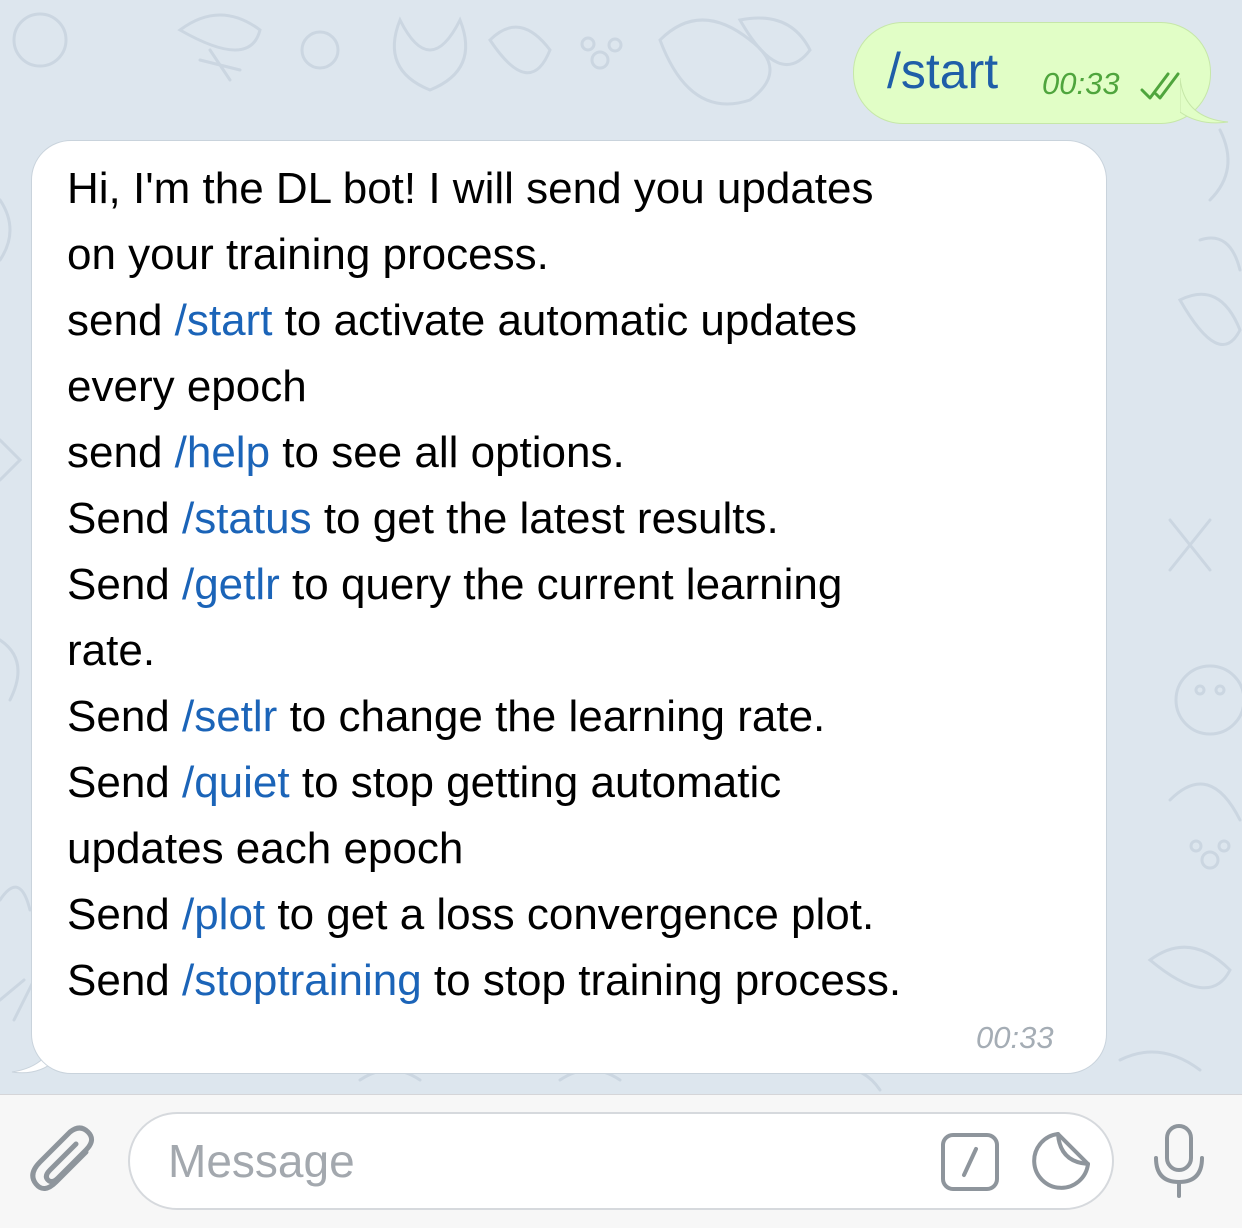  What do you see at coordinates (447, 452) in the screenshot?
I see `line-text: to see all options.` at bounding box center [447, 452].